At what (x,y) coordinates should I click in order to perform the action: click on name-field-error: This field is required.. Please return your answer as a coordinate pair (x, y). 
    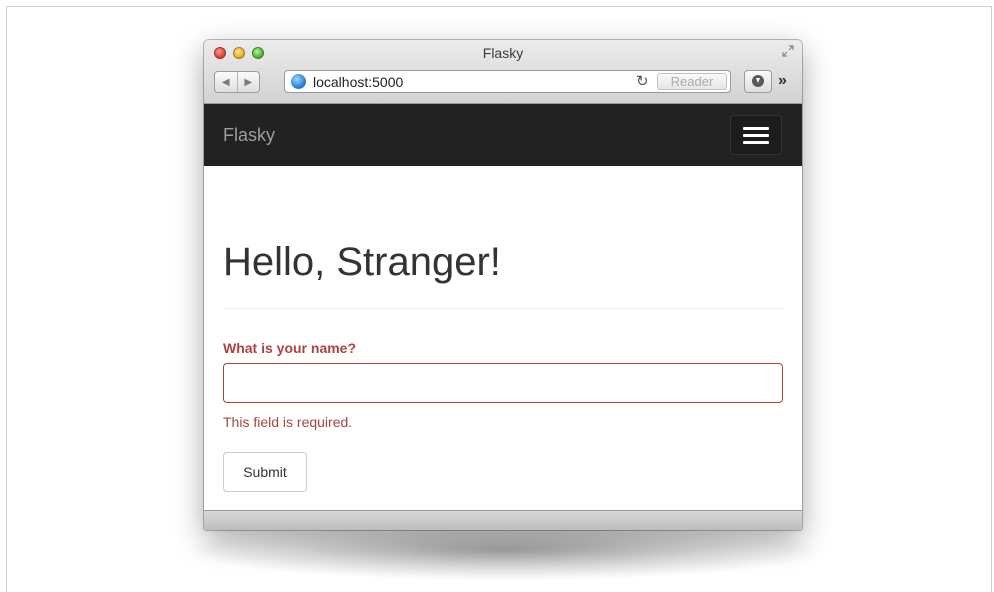
    Looking at the image, I should click on (288, 422).